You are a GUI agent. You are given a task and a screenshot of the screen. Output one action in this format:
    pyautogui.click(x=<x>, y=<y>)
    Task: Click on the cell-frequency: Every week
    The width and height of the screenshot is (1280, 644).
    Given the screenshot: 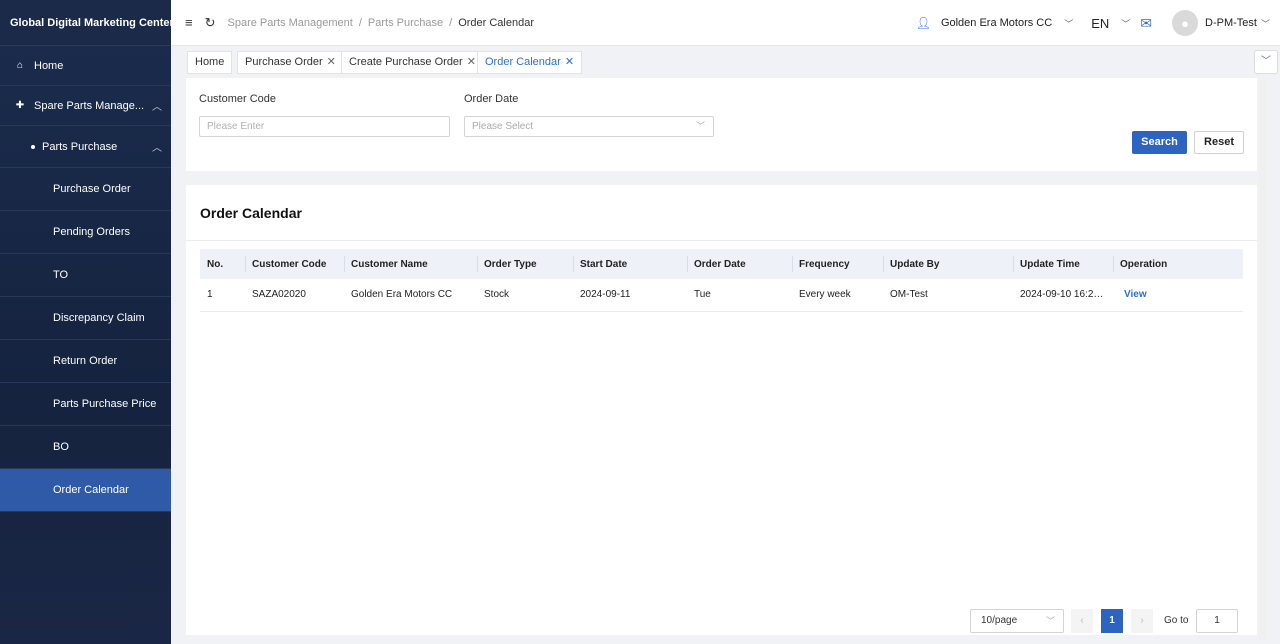 What is the action you would take?
    pyautogui.click(x=837, y=295)
    